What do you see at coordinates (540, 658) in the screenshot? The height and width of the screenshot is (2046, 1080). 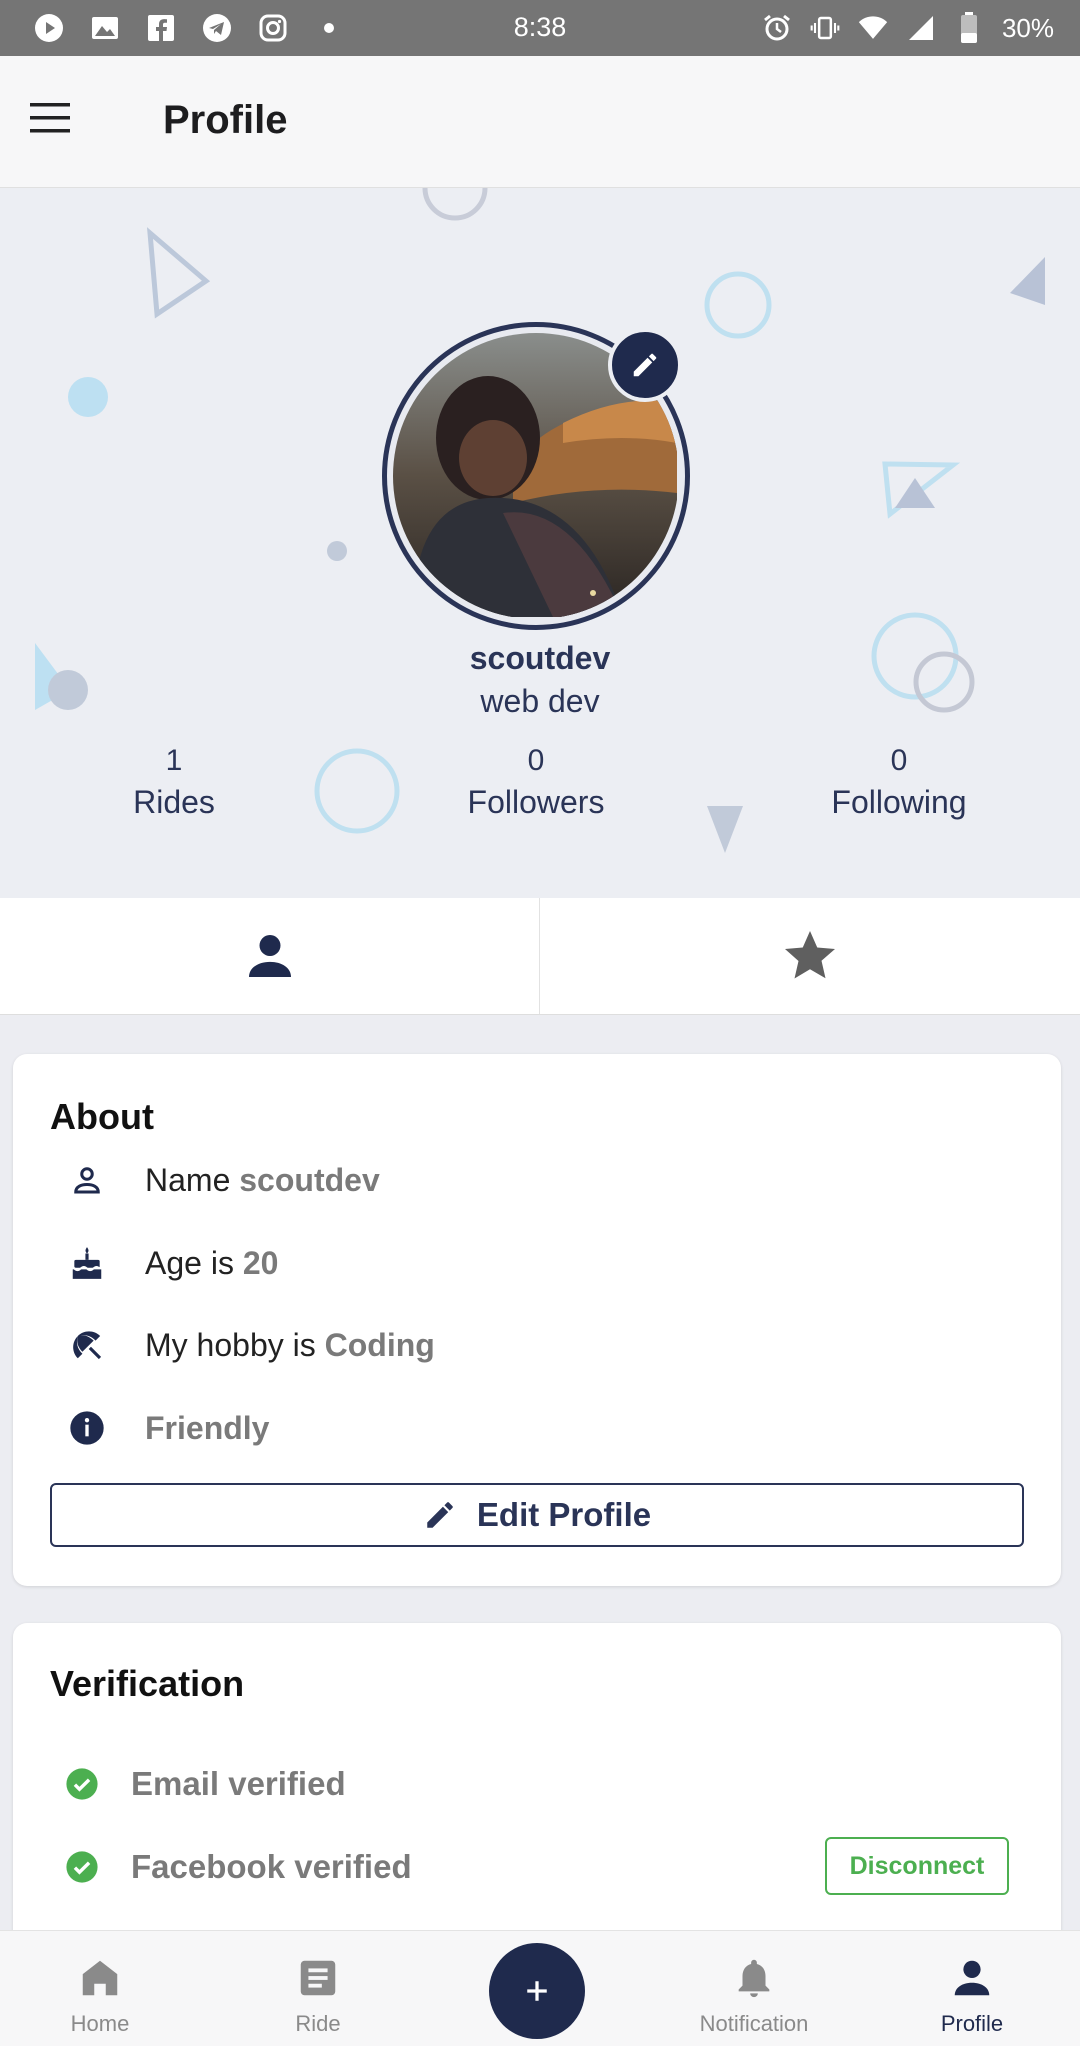 I see `profile-username: scoutdev` at bounding box center [540, 658].